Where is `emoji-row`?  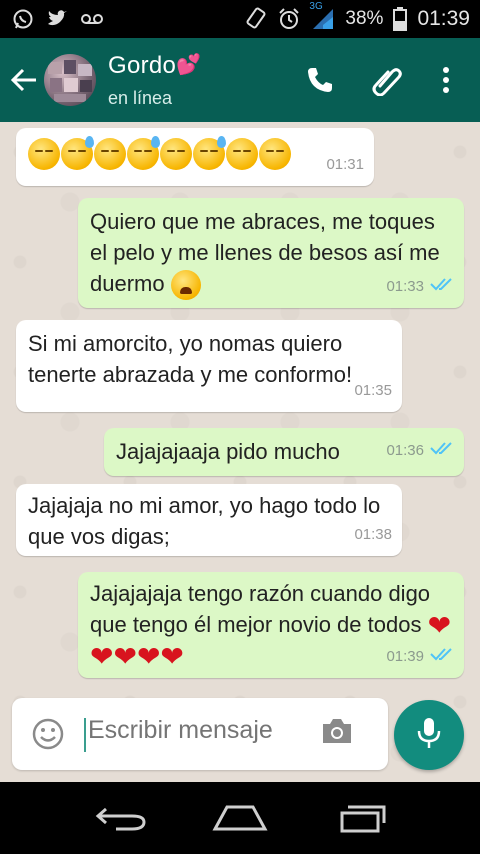
emoji-row is located at coordinates (195, 153).